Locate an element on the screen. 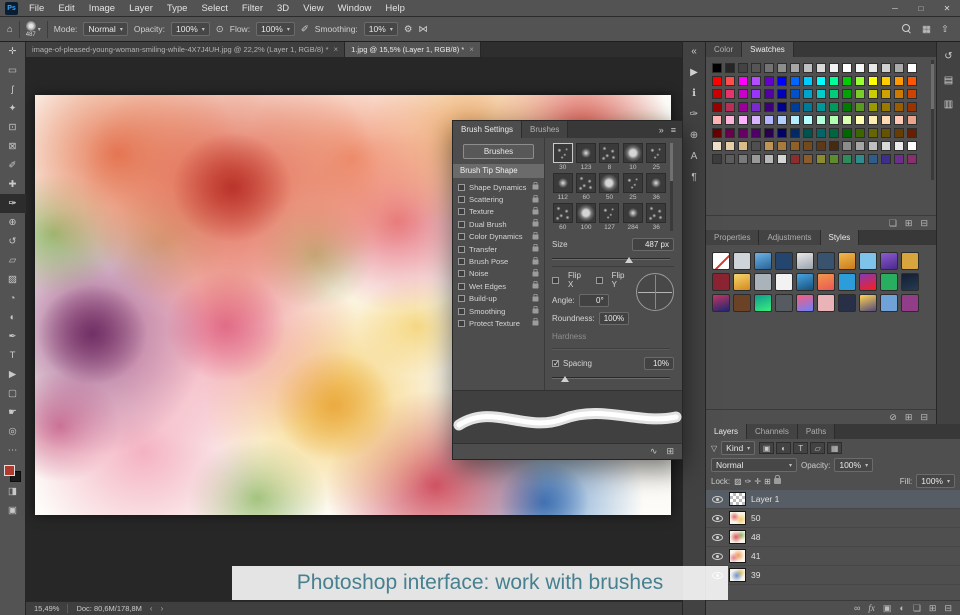 The width and height of the screenshot is (960, 615). quick-mask-button: ◨ is located at coordinates (13, 491).